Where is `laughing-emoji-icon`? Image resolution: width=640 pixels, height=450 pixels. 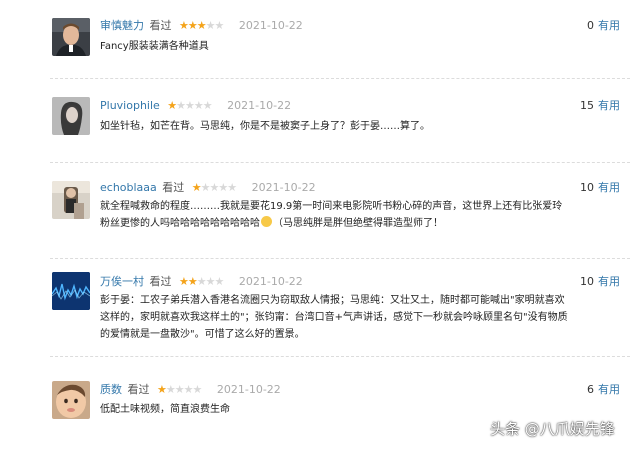 laughing-emoji-icon is located at coordinates (266, 221).